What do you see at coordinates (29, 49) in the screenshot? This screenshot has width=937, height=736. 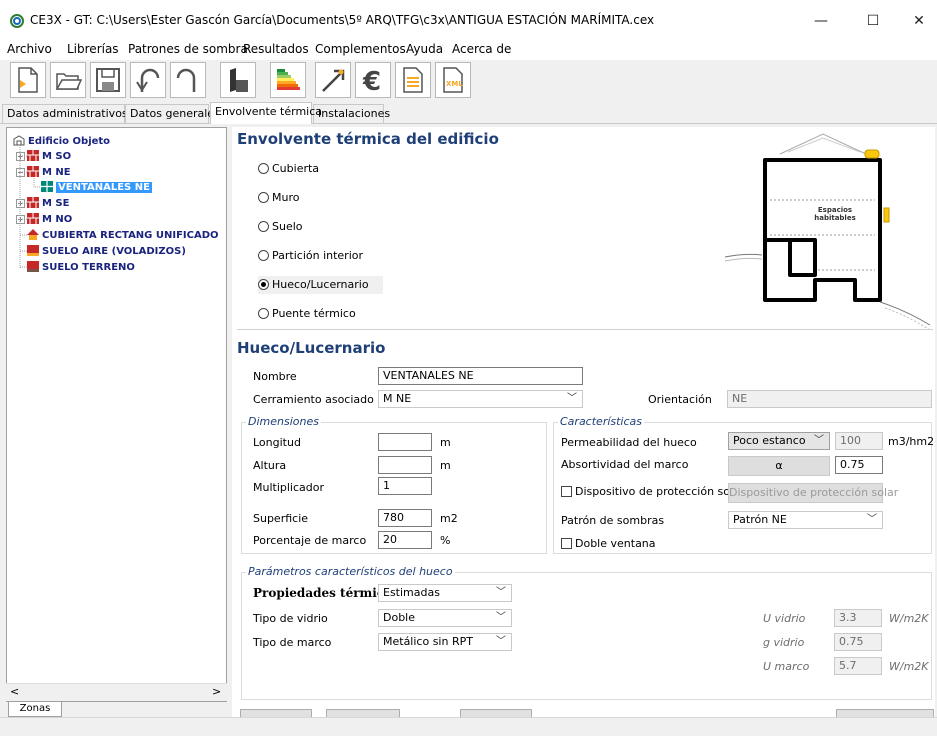 I see `menu-archivo: Archivo` at bounding box center [29, 49].